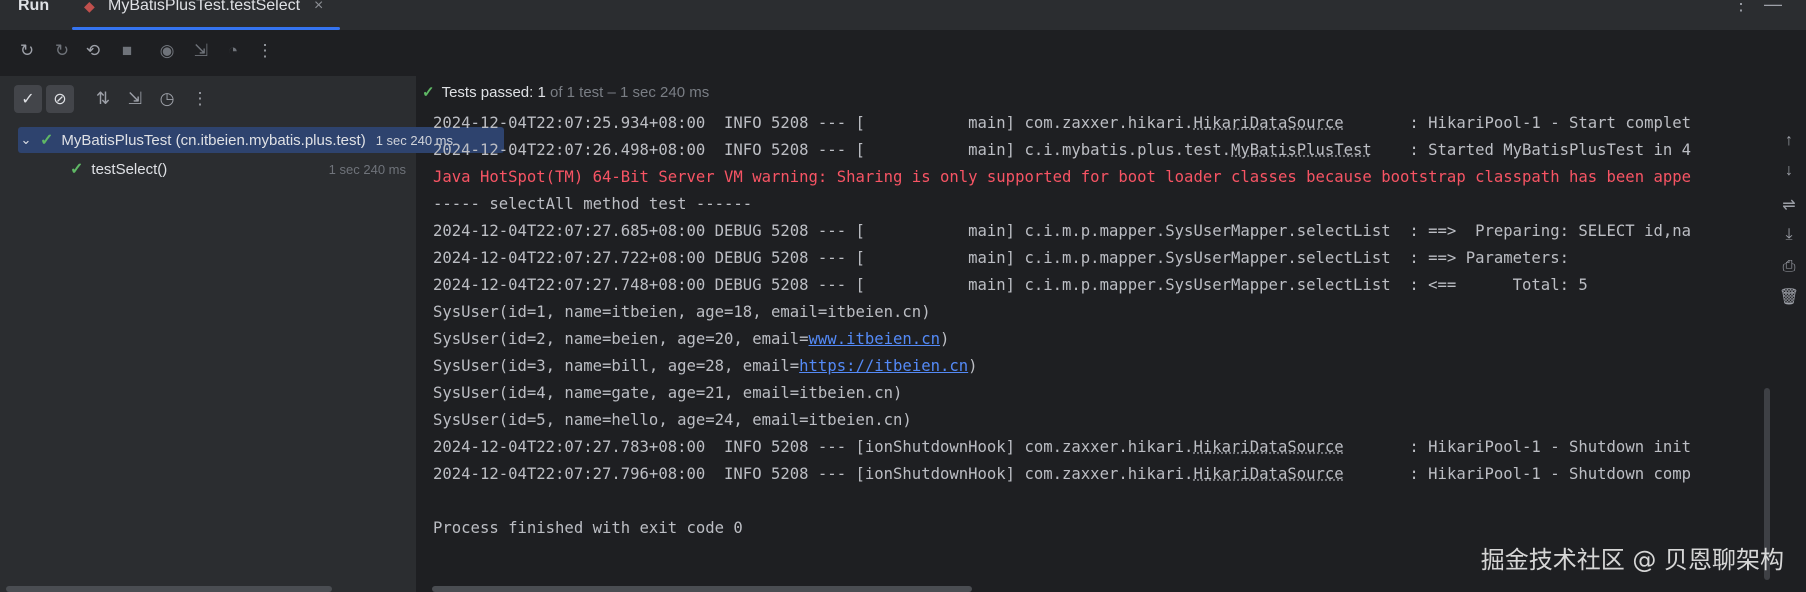 The image size is (1806, 592). Describe the element at coordinates (60, 99) in the screenshot. I see `show-ignored-icon: ⊘` at that location.